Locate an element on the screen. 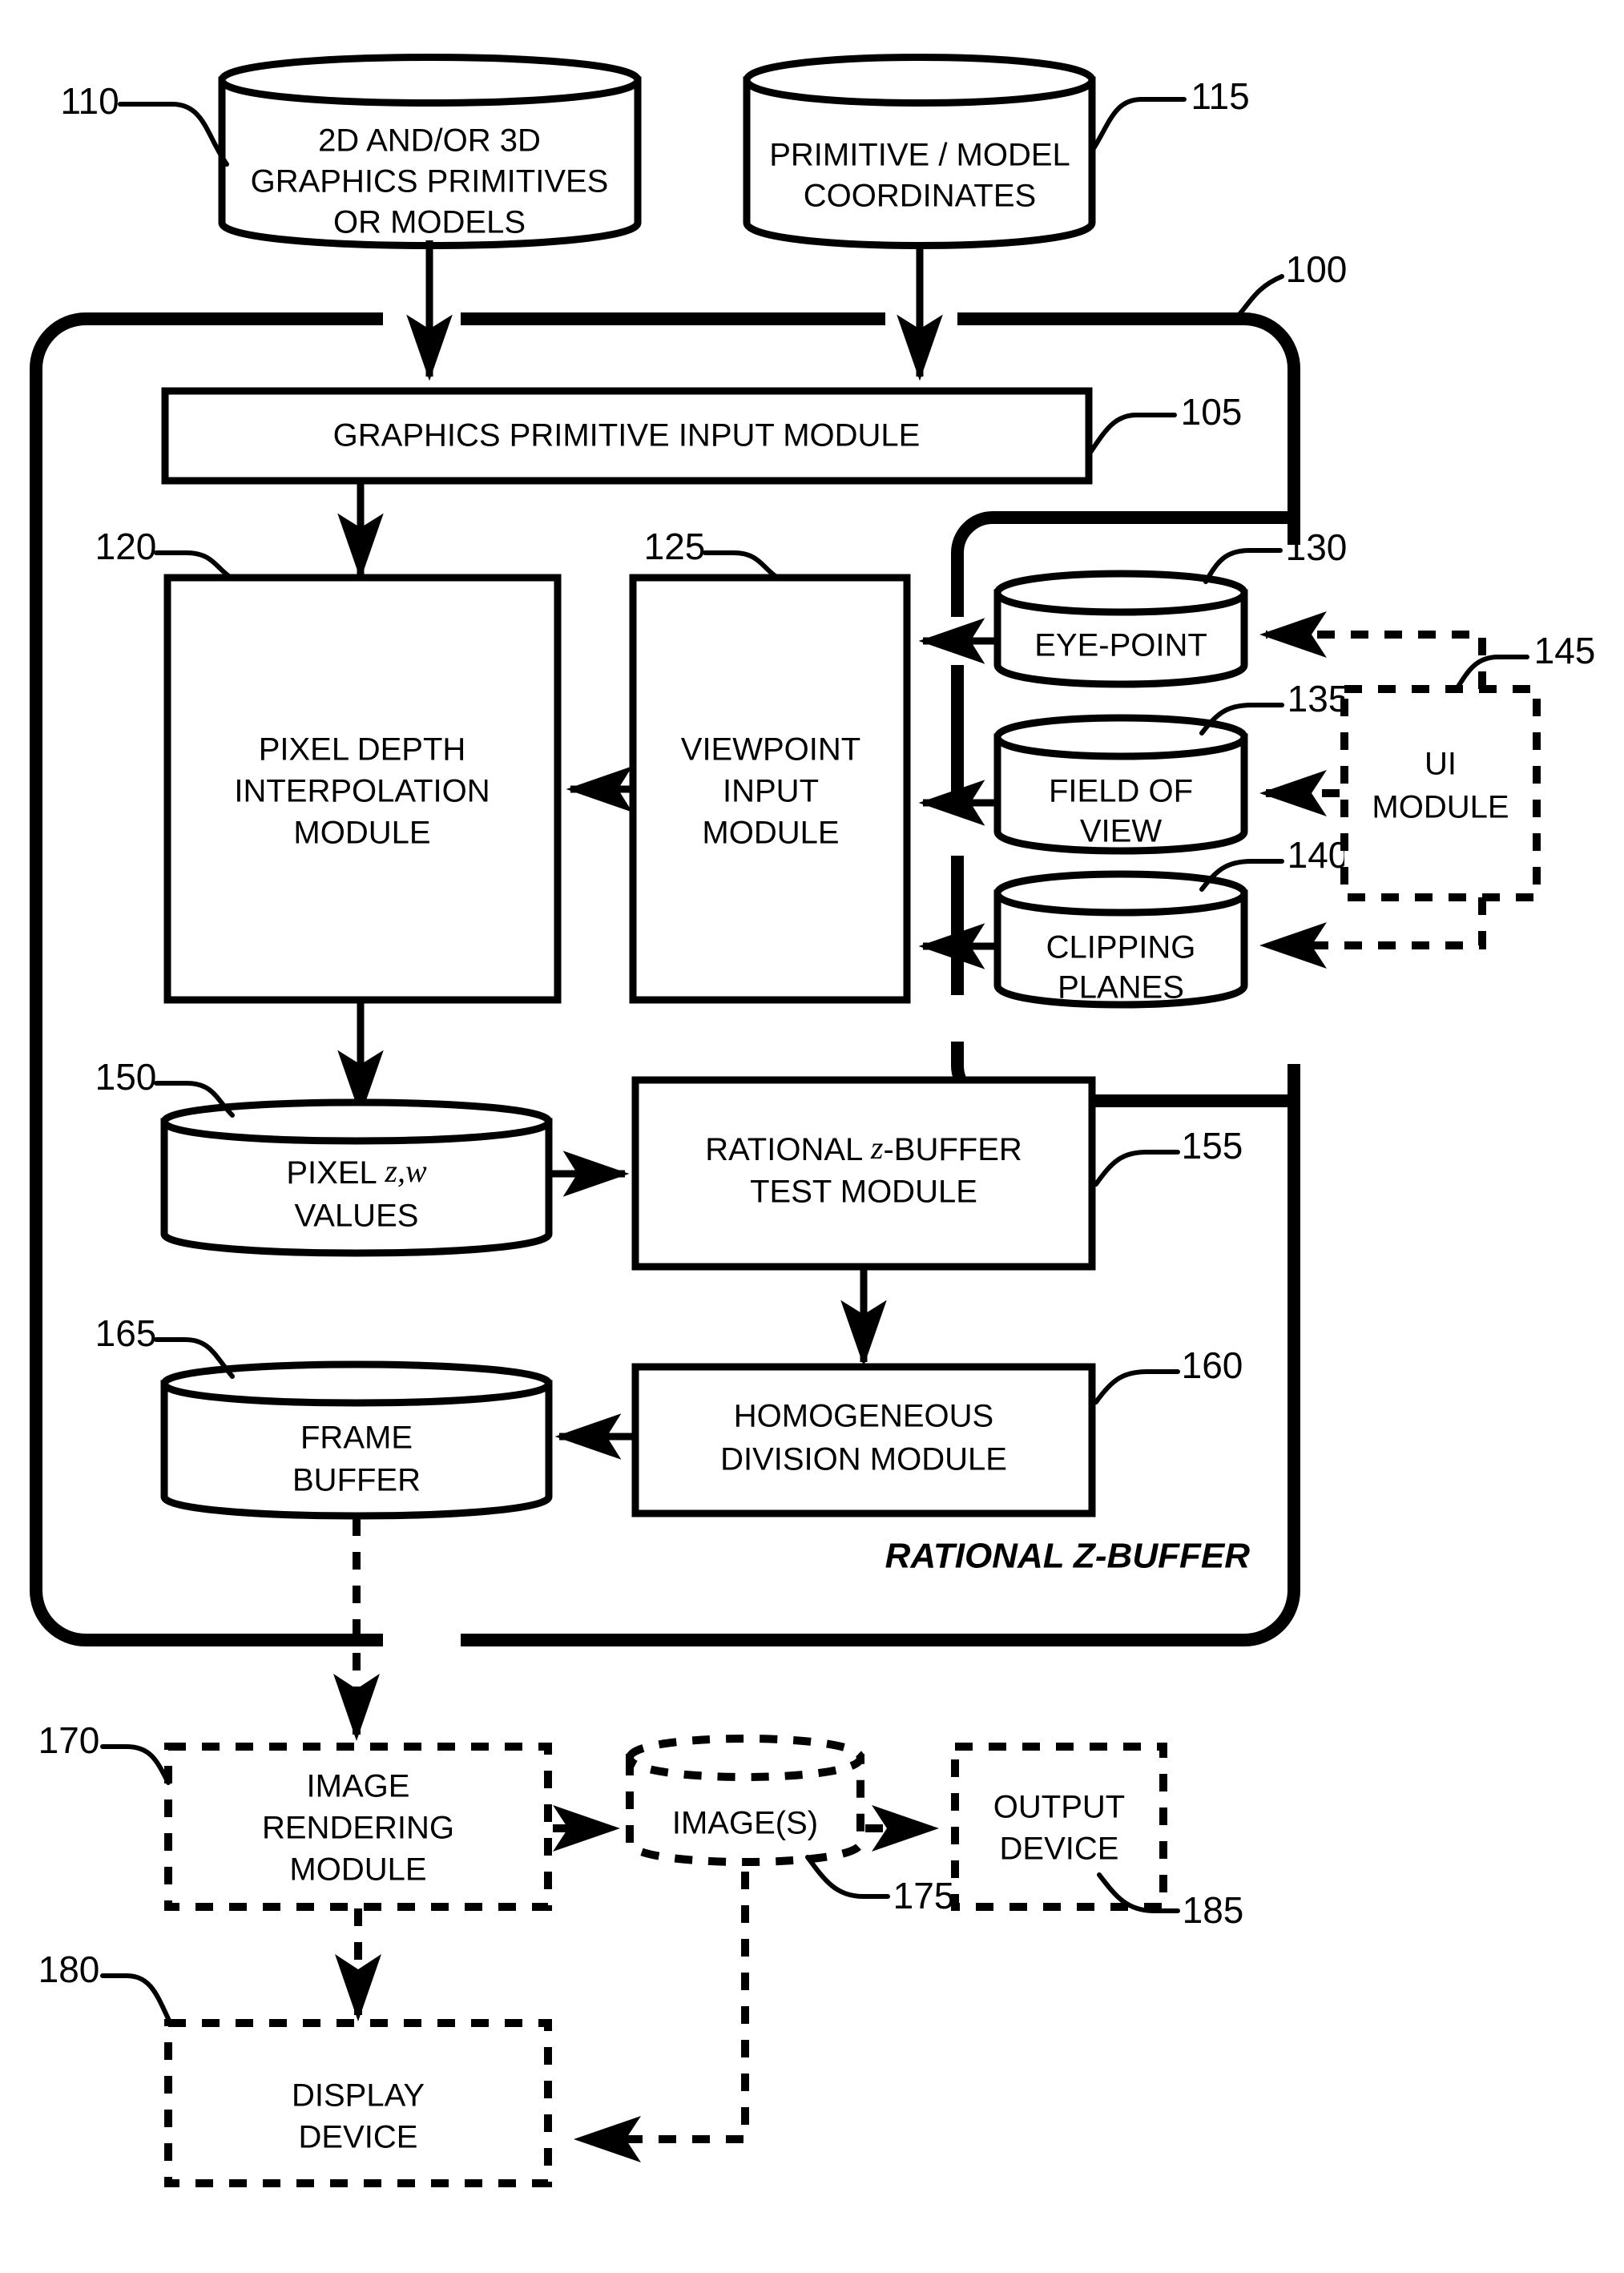 This screenshot has width=1624, height=2273. node-homogeneous-division-module: HOMOGENEOUS DIVISION MODULE is located at coordinates (863, 1440).